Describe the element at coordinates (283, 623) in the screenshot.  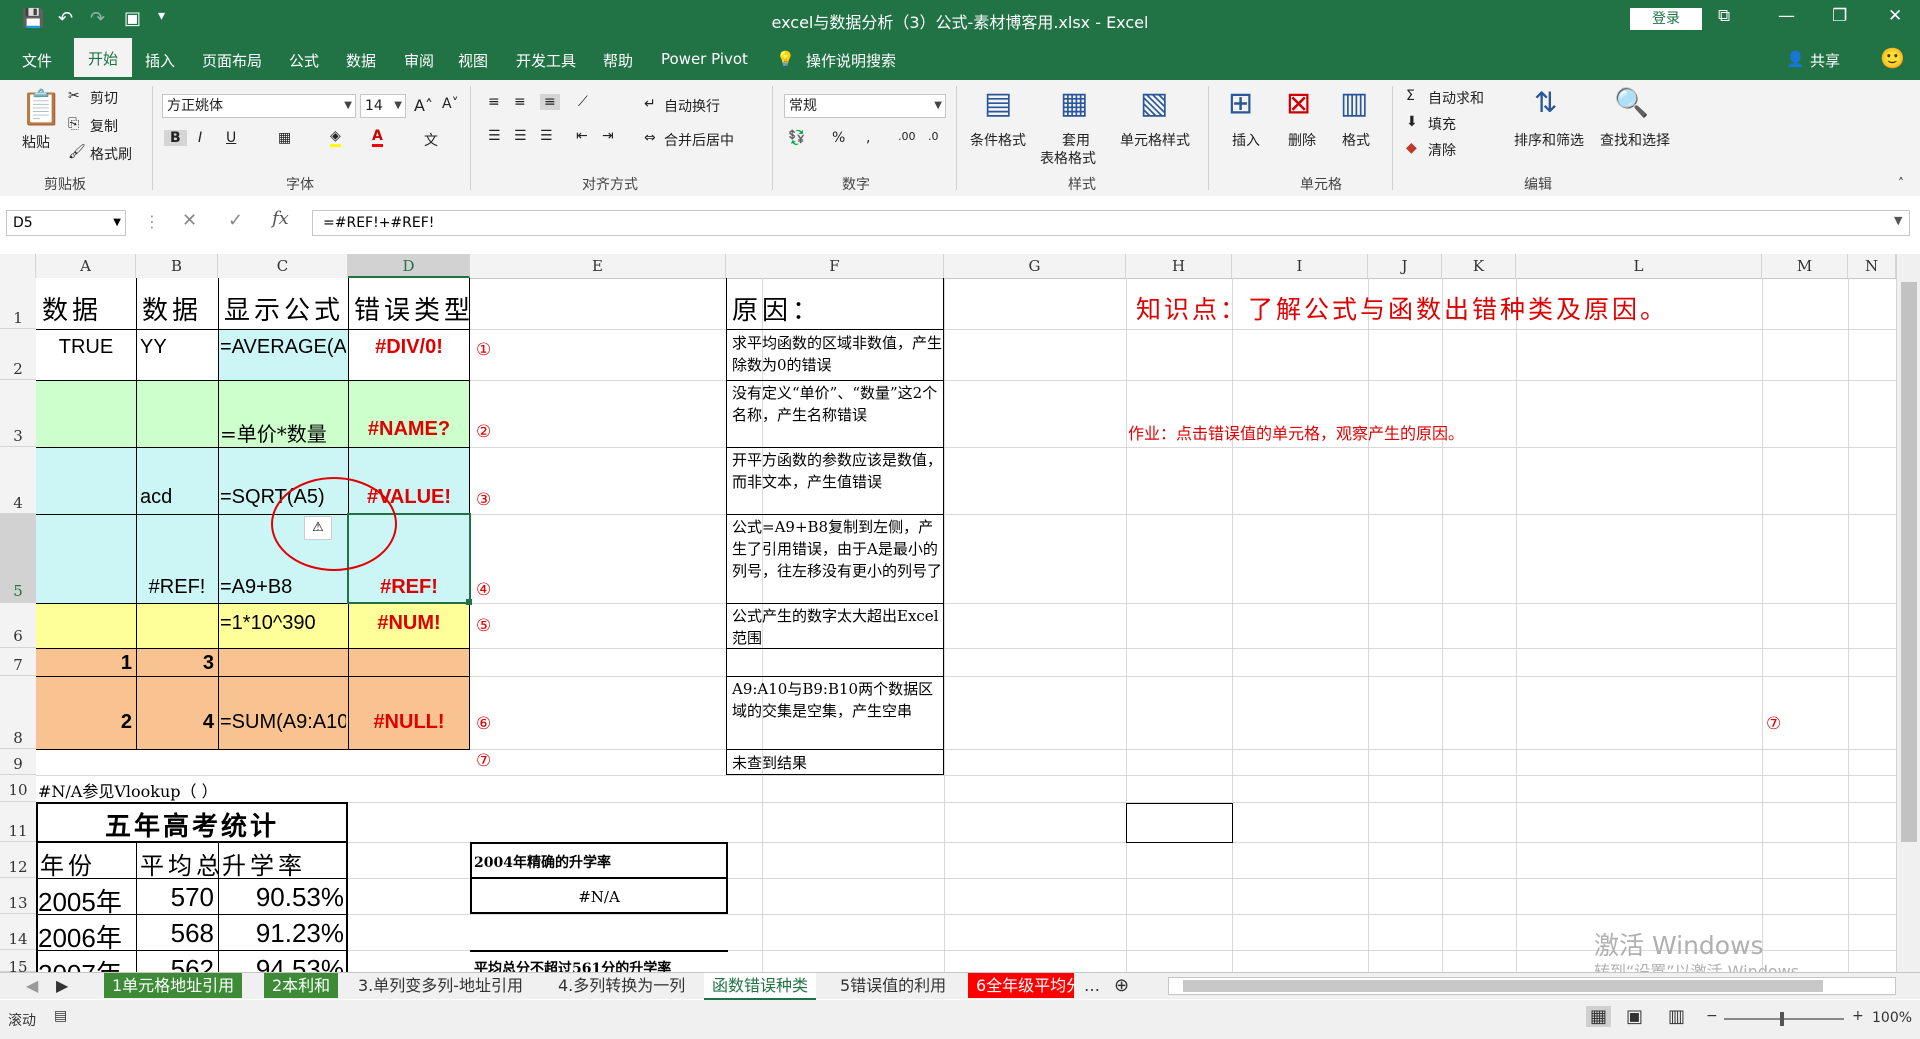
I see `cell-c6: =1*10^390` at that location.